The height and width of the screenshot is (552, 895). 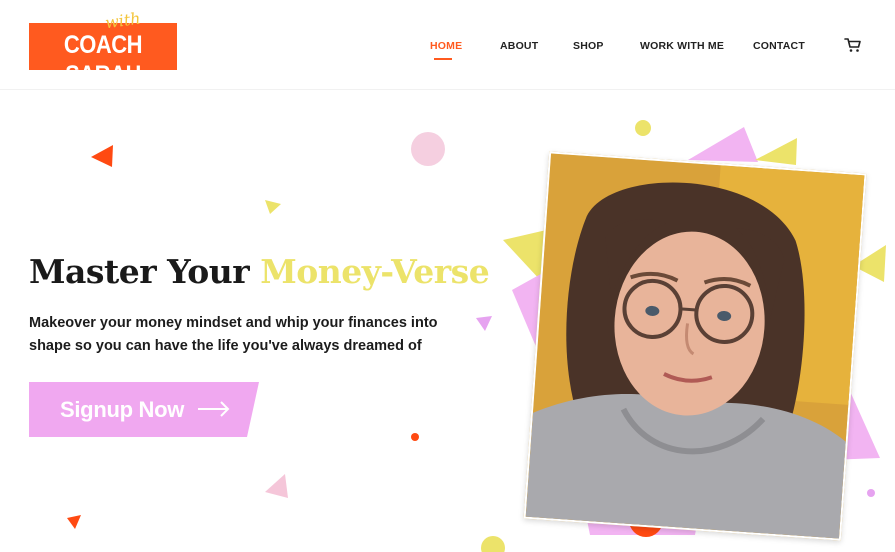 What do you see at coordinates (122, 409) in the screenshot?
I see `signup-now-label: Signup Now` at bounding box center [122, 409].